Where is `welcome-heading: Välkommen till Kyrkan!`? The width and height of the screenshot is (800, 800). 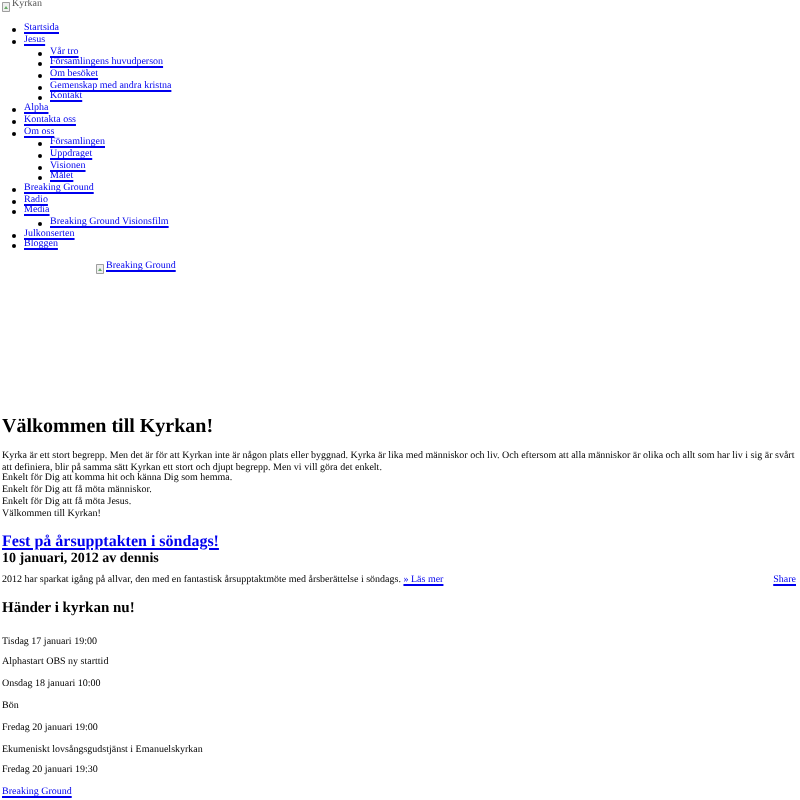 welcome-heading: Välkommen till Kyrkan! is located at coordinates (109, 427).